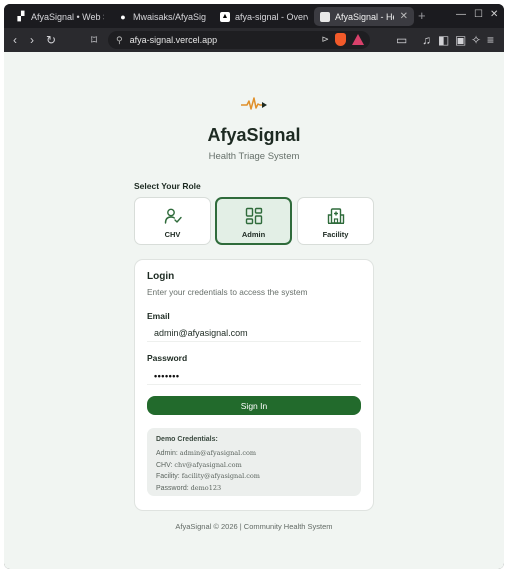 The height and width of the screenshot is (573, 508). I want to click on close-tab-icon: ✕, so click(401, 16).